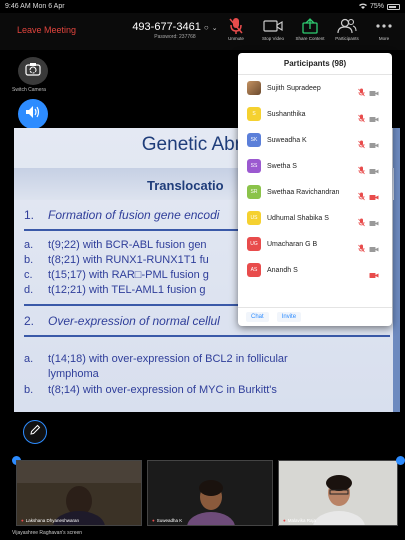 The image size is (405, 540). I want to click on avatar: UG, so click(254, 244).